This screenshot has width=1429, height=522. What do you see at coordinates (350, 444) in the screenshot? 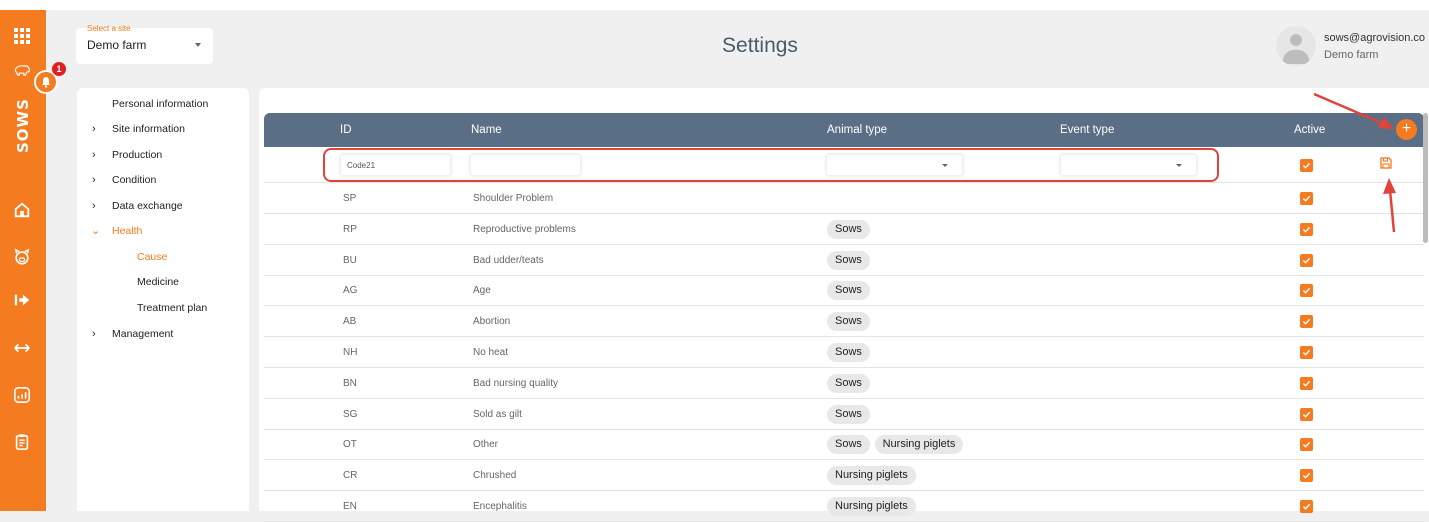
I see `cell-id: OT` at bounding box center [350, 444].